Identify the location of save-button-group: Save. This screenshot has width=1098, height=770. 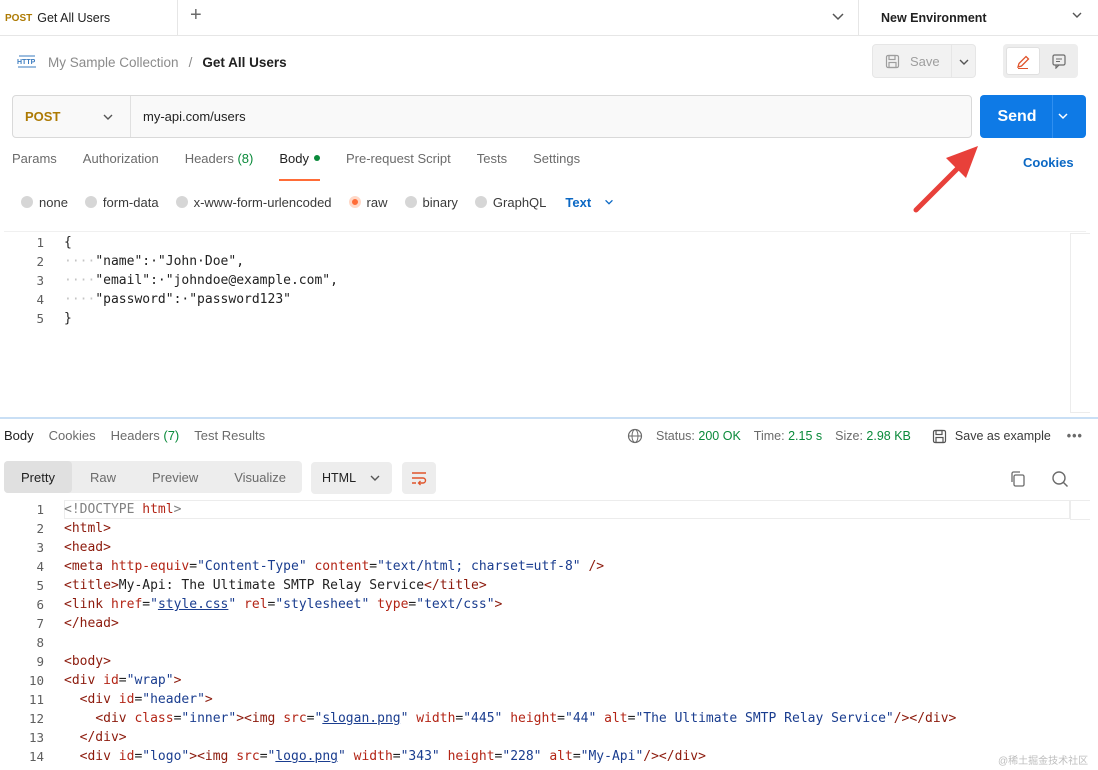
(924, 61).